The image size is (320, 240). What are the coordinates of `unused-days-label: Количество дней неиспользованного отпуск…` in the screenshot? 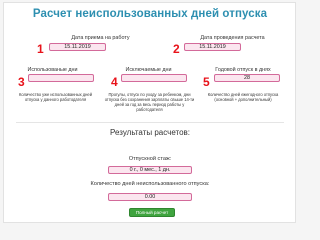 It's located at (150, 184).